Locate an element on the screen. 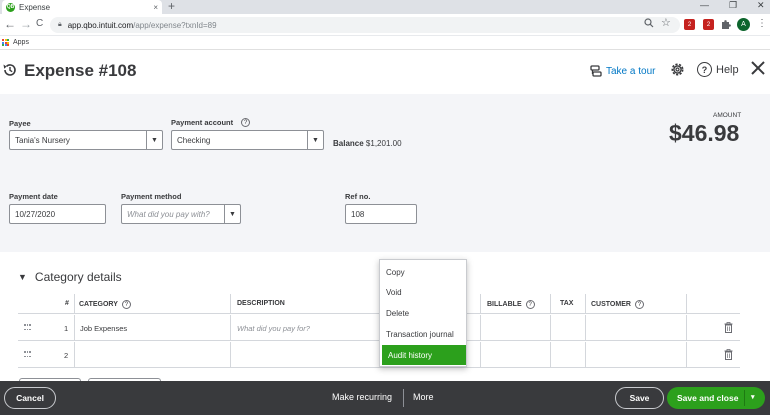 The width and height of the screenshot is (770, 415). ref-no-value: 108 is located at coordinates (358, 214).